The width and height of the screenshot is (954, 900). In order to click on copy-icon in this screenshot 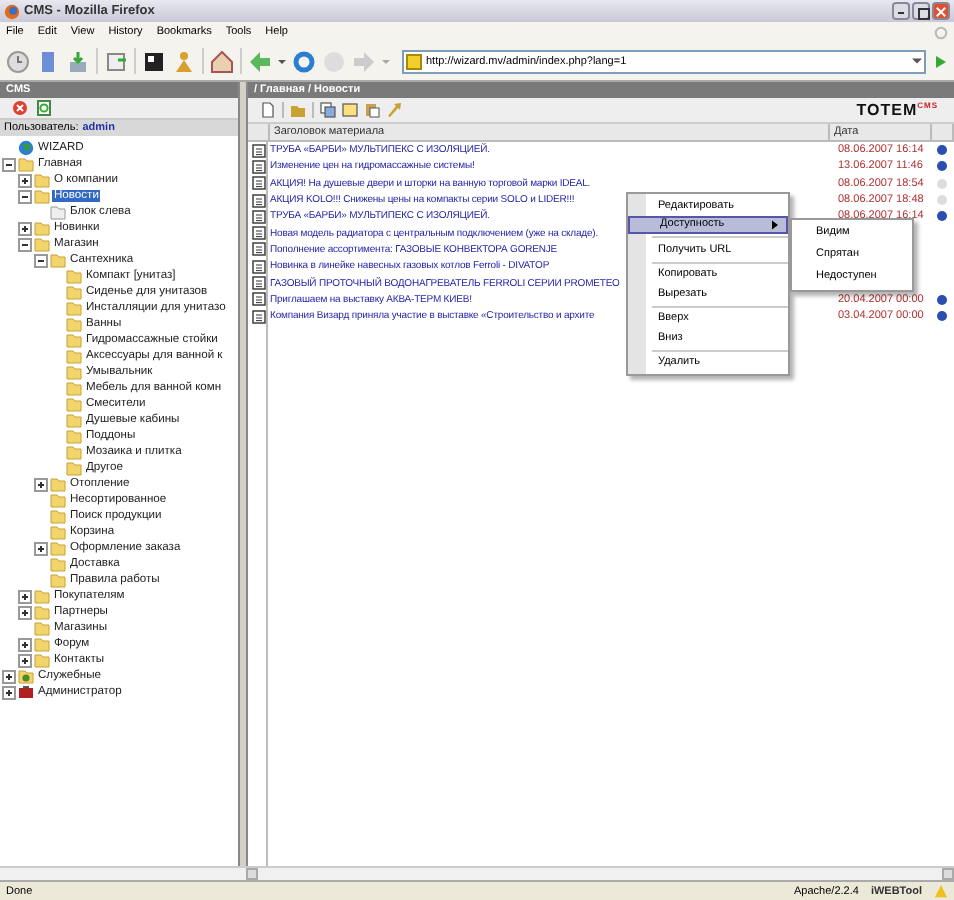, I will do `click(328, 110)`.